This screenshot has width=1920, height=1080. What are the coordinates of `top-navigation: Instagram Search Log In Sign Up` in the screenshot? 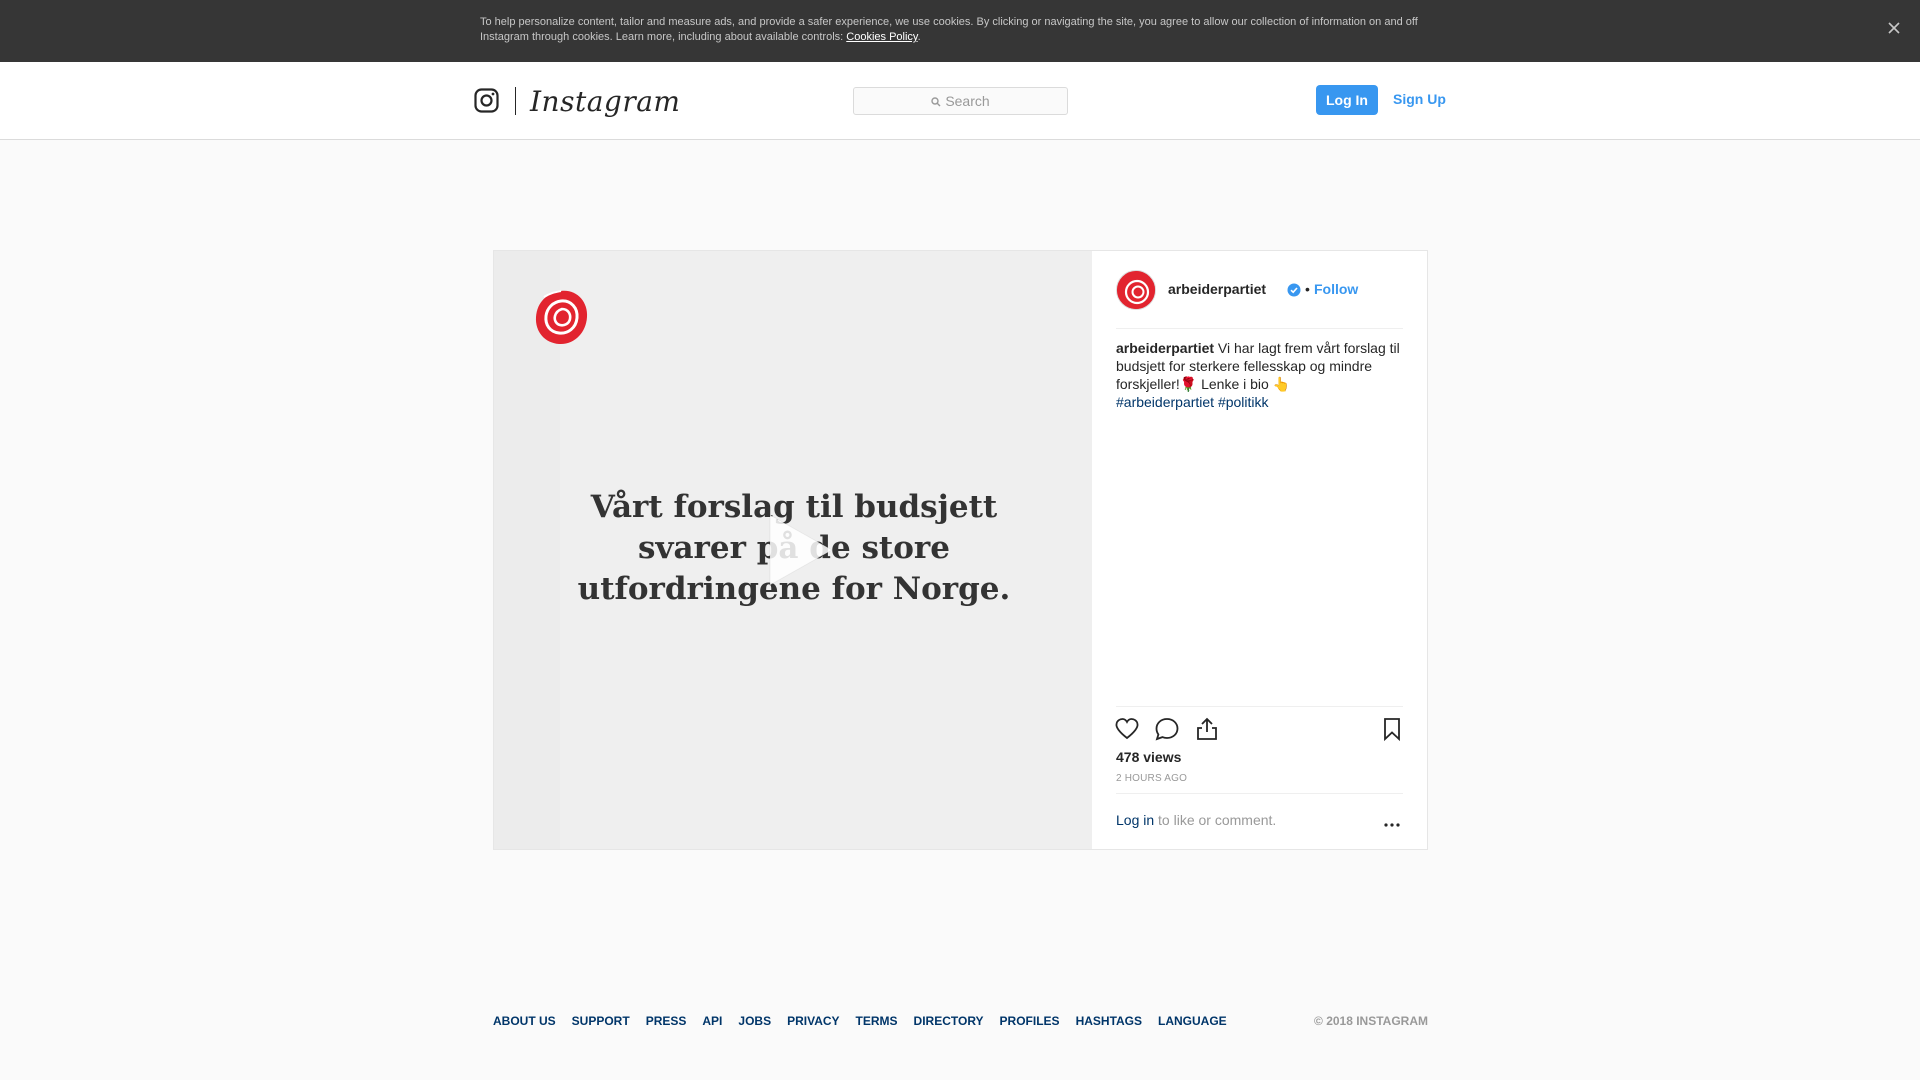 It's located at (960, 101).